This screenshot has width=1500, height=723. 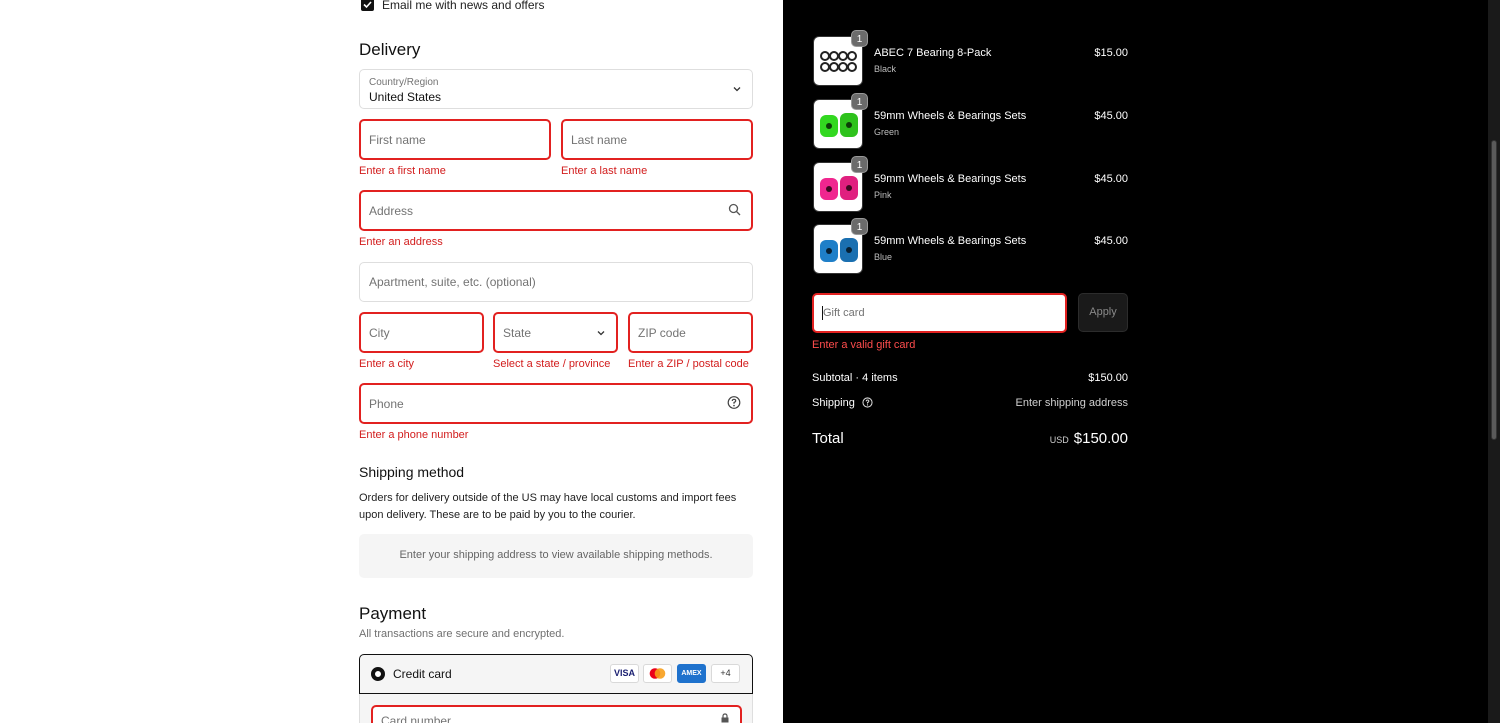 What do you see at coordinates (517, 332) in the screenshot?
I see `state-placeholder: State` at bounding box center [517, 332].